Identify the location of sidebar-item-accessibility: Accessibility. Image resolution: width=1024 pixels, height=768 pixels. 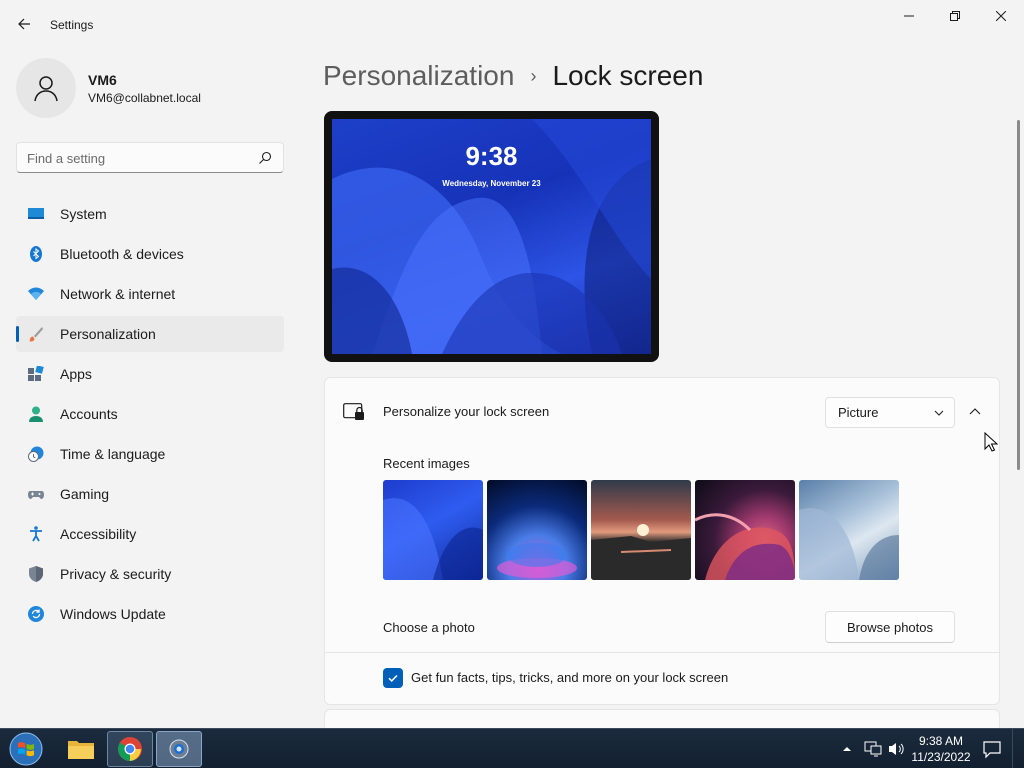
(150, 534).